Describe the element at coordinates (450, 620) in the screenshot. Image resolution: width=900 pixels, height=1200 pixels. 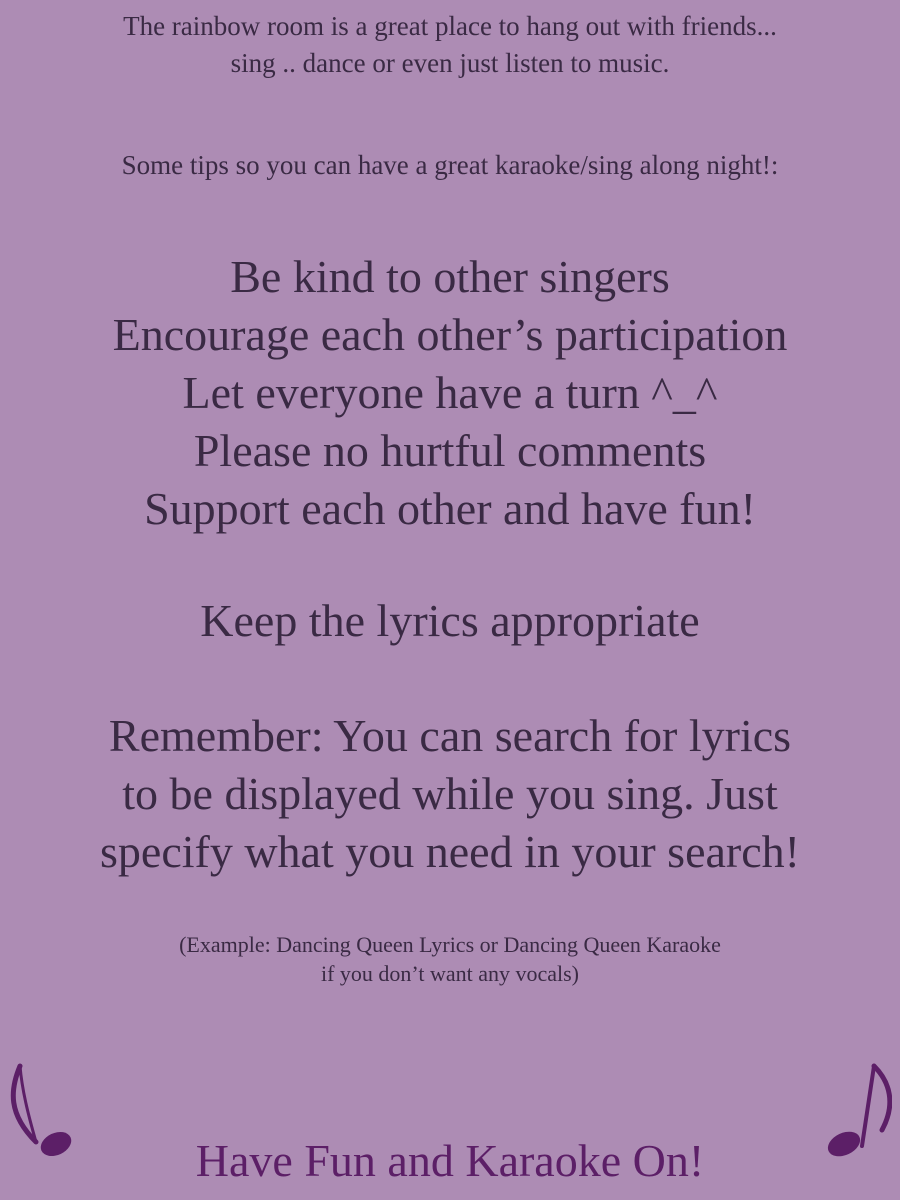
I see `lyrics-rule: Keep the lyrics appropriate` at that location.